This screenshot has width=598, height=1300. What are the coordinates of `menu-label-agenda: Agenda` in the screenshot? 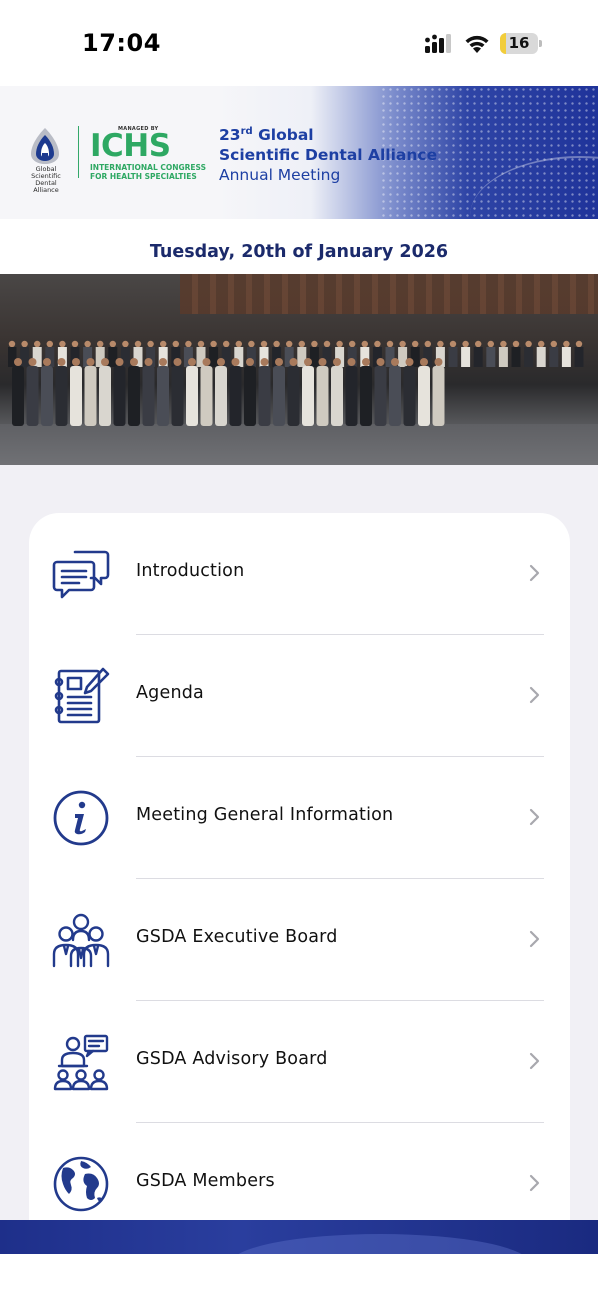 It's located at (170, 693).